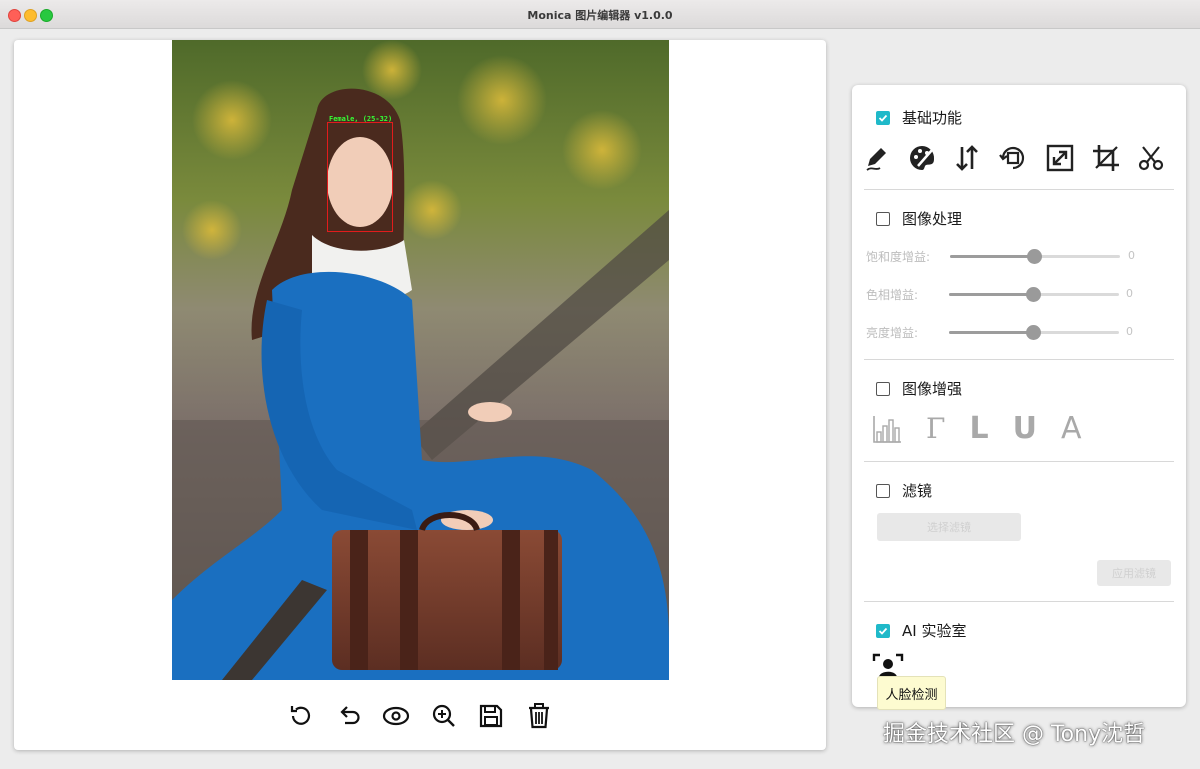 The height and width of the screenshot is (769, 1200). I want to click on apply-filter-button: 应用滤镜, so click(1134, 573).